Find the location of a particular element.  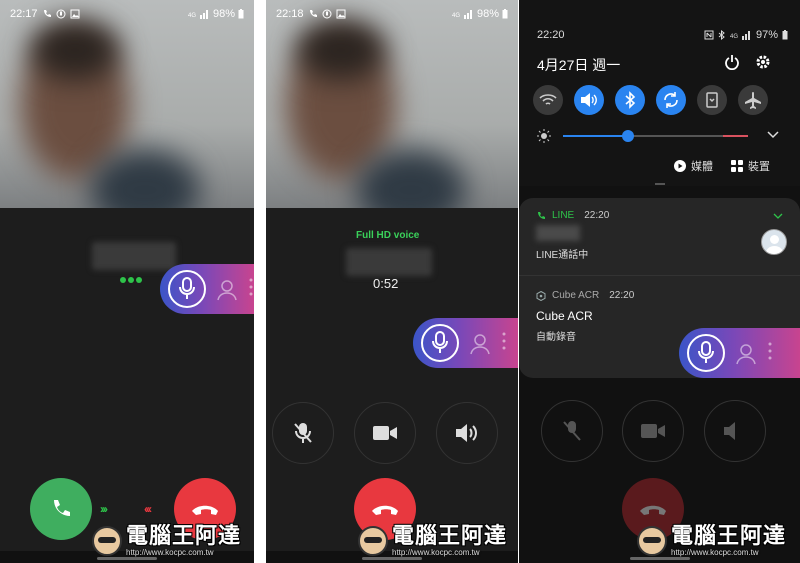

portrait-tile is located at coordinates (712, 100).